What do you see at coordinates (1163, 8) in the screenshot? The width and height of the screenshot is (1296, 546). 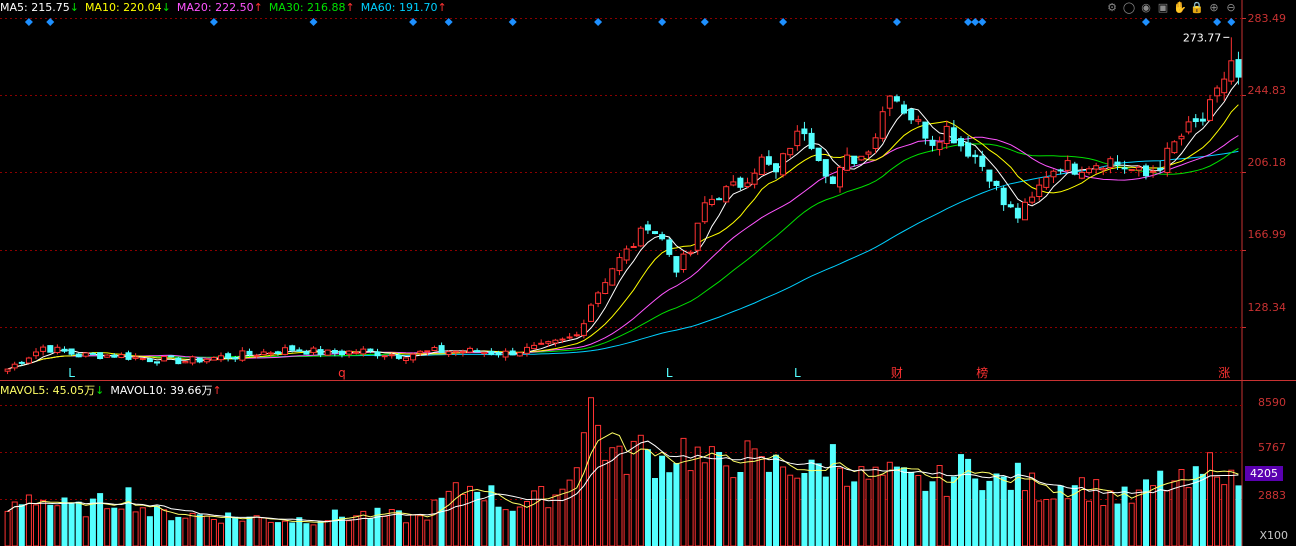 I see `gift-icon: ▣` at bounding box center [1163, 8].